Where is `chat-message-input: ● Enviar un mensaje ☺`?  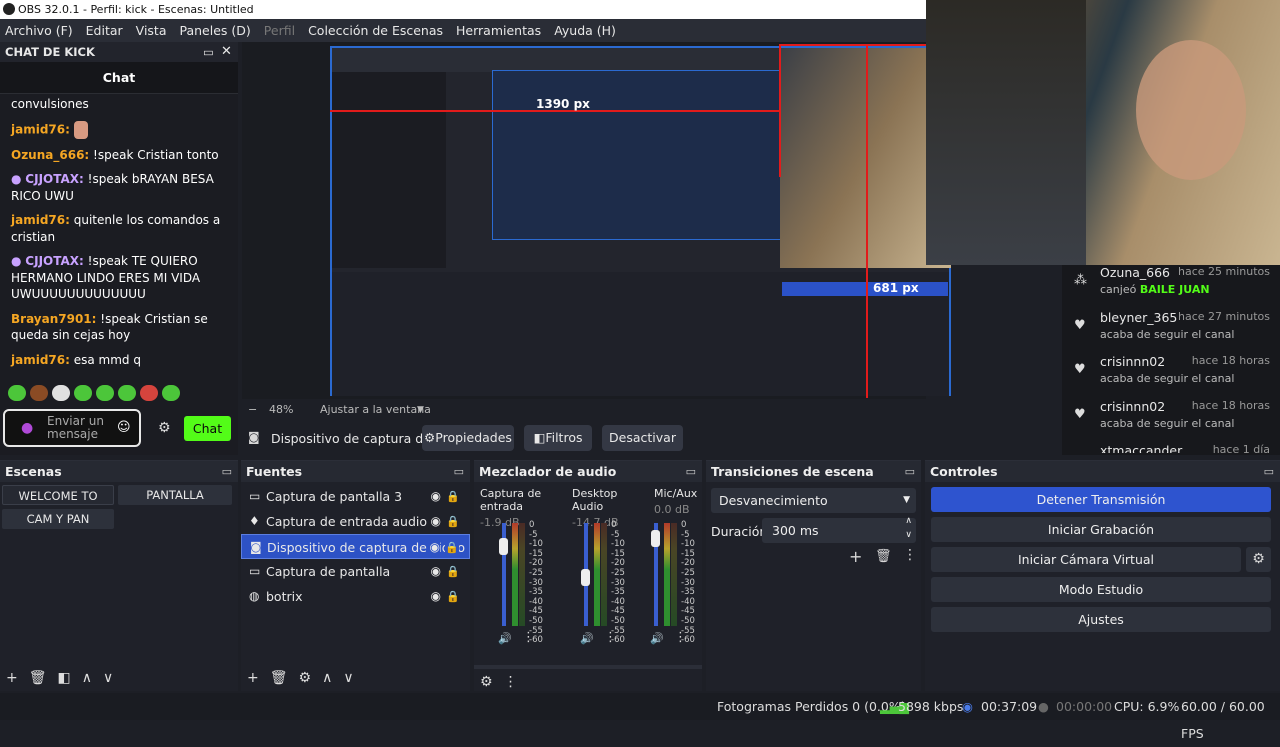
chat-message-input: ● Enviar un mensaje ☺ is located at coordinates (72, 428).